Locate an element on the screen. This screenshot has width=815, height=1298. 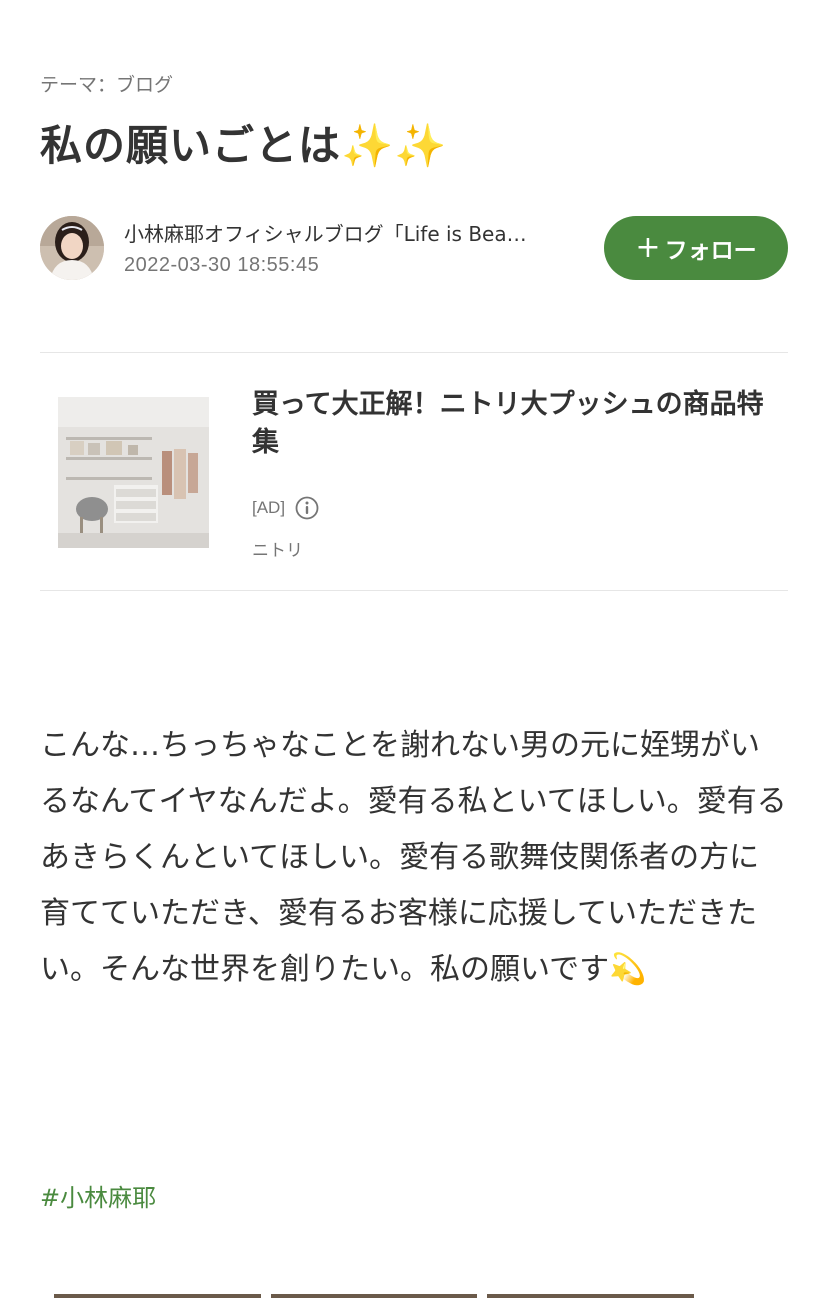
info-icon is located at coordinates (307, 508).